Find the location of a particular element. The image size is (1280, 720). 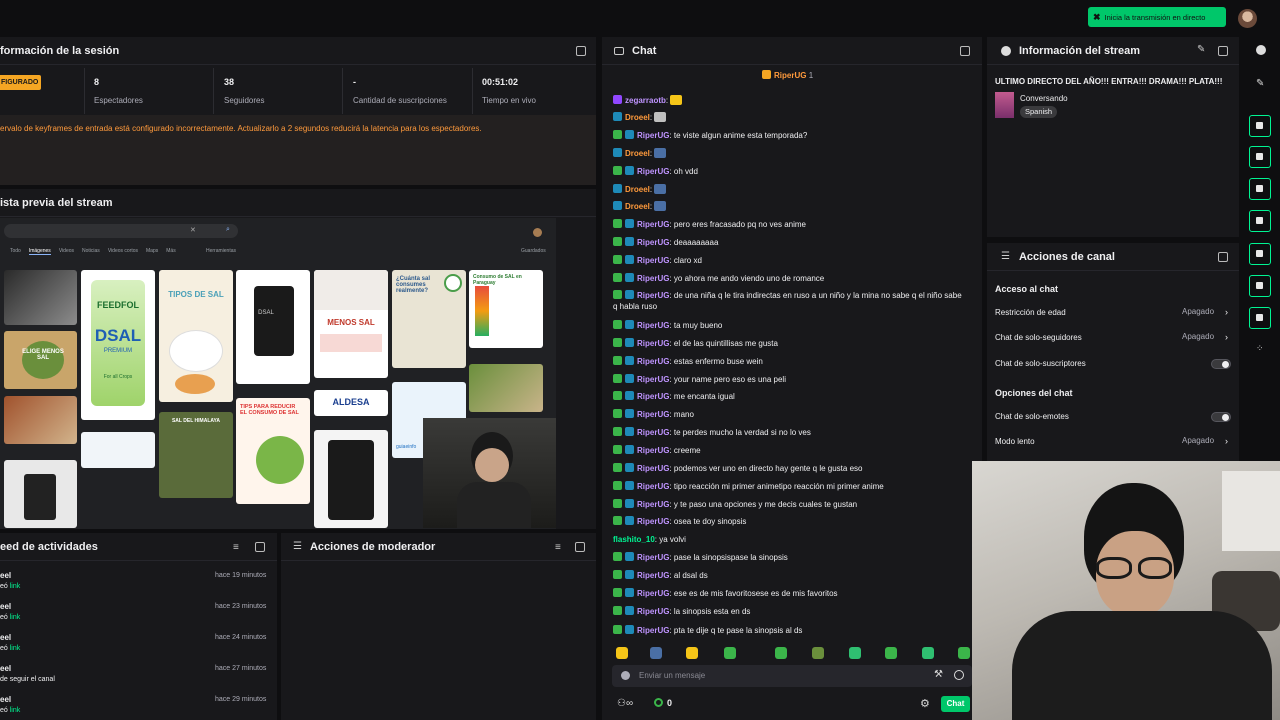

purple-badge-icon is located at coordinates (617, 99).